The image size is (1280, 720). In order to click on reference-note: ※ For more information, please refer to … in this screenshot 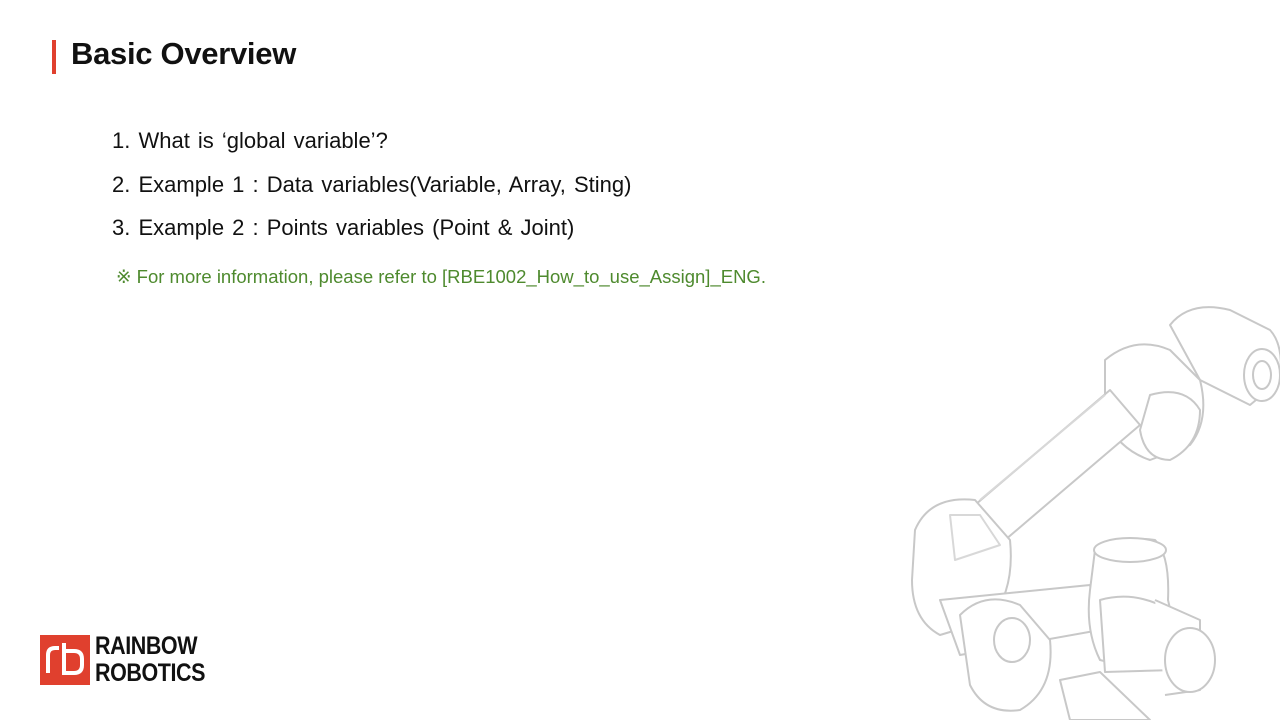, I will do `click(441, 276)`.